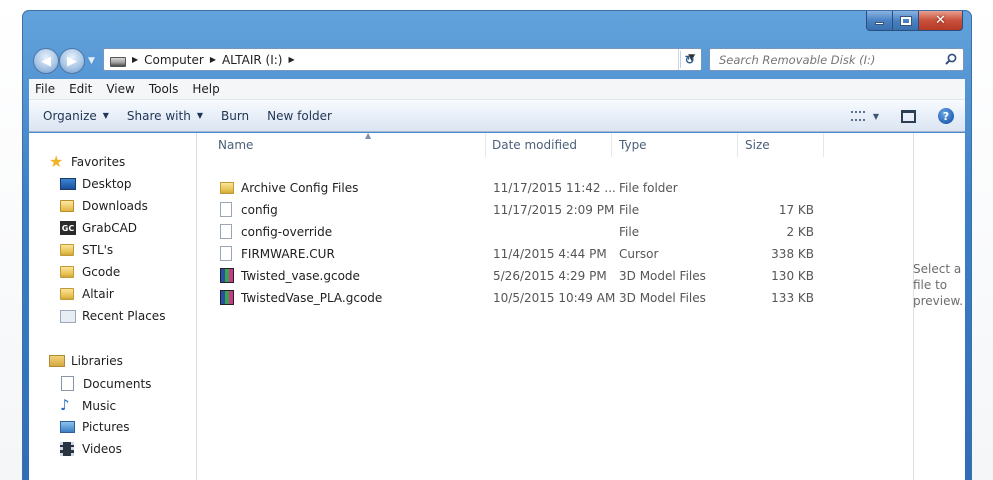  I want to click on sidebar-item-label: Videos, so click(102, 449).